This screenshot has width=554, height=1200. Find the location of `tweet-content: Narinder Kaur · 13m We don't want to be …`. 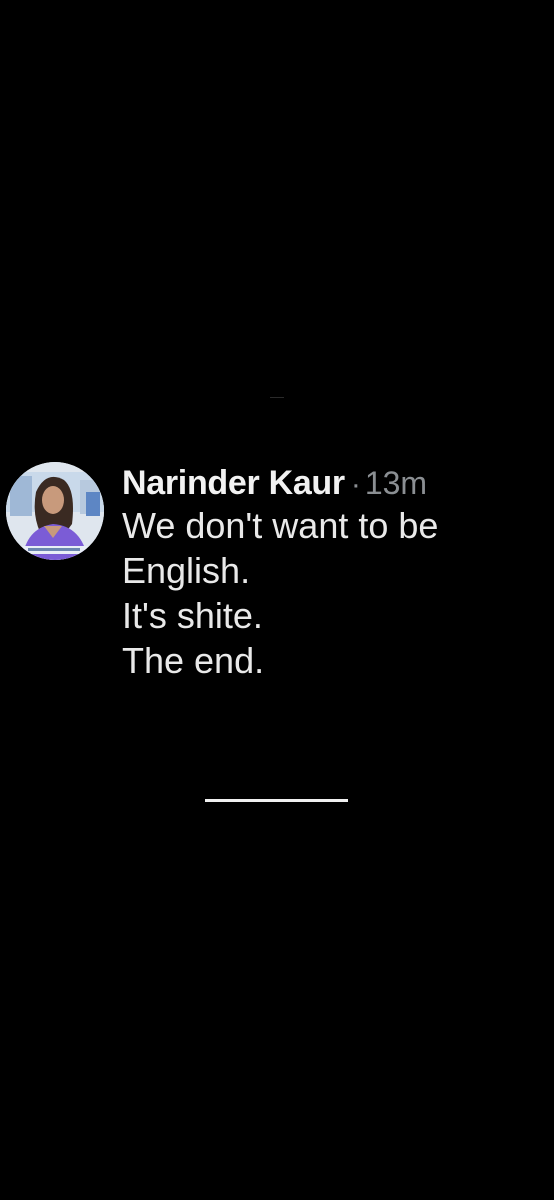

tweet-content: Narinder Kaur · 13m We don't want to be … is located at coordinates (280, 572).